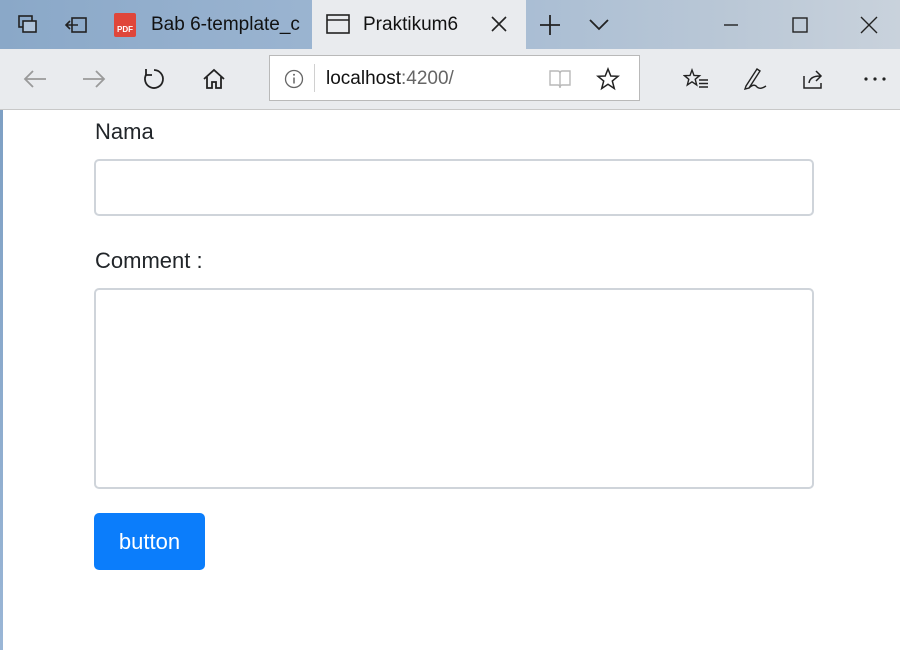  I want to click on close-tab-icon, so click(499, 26).